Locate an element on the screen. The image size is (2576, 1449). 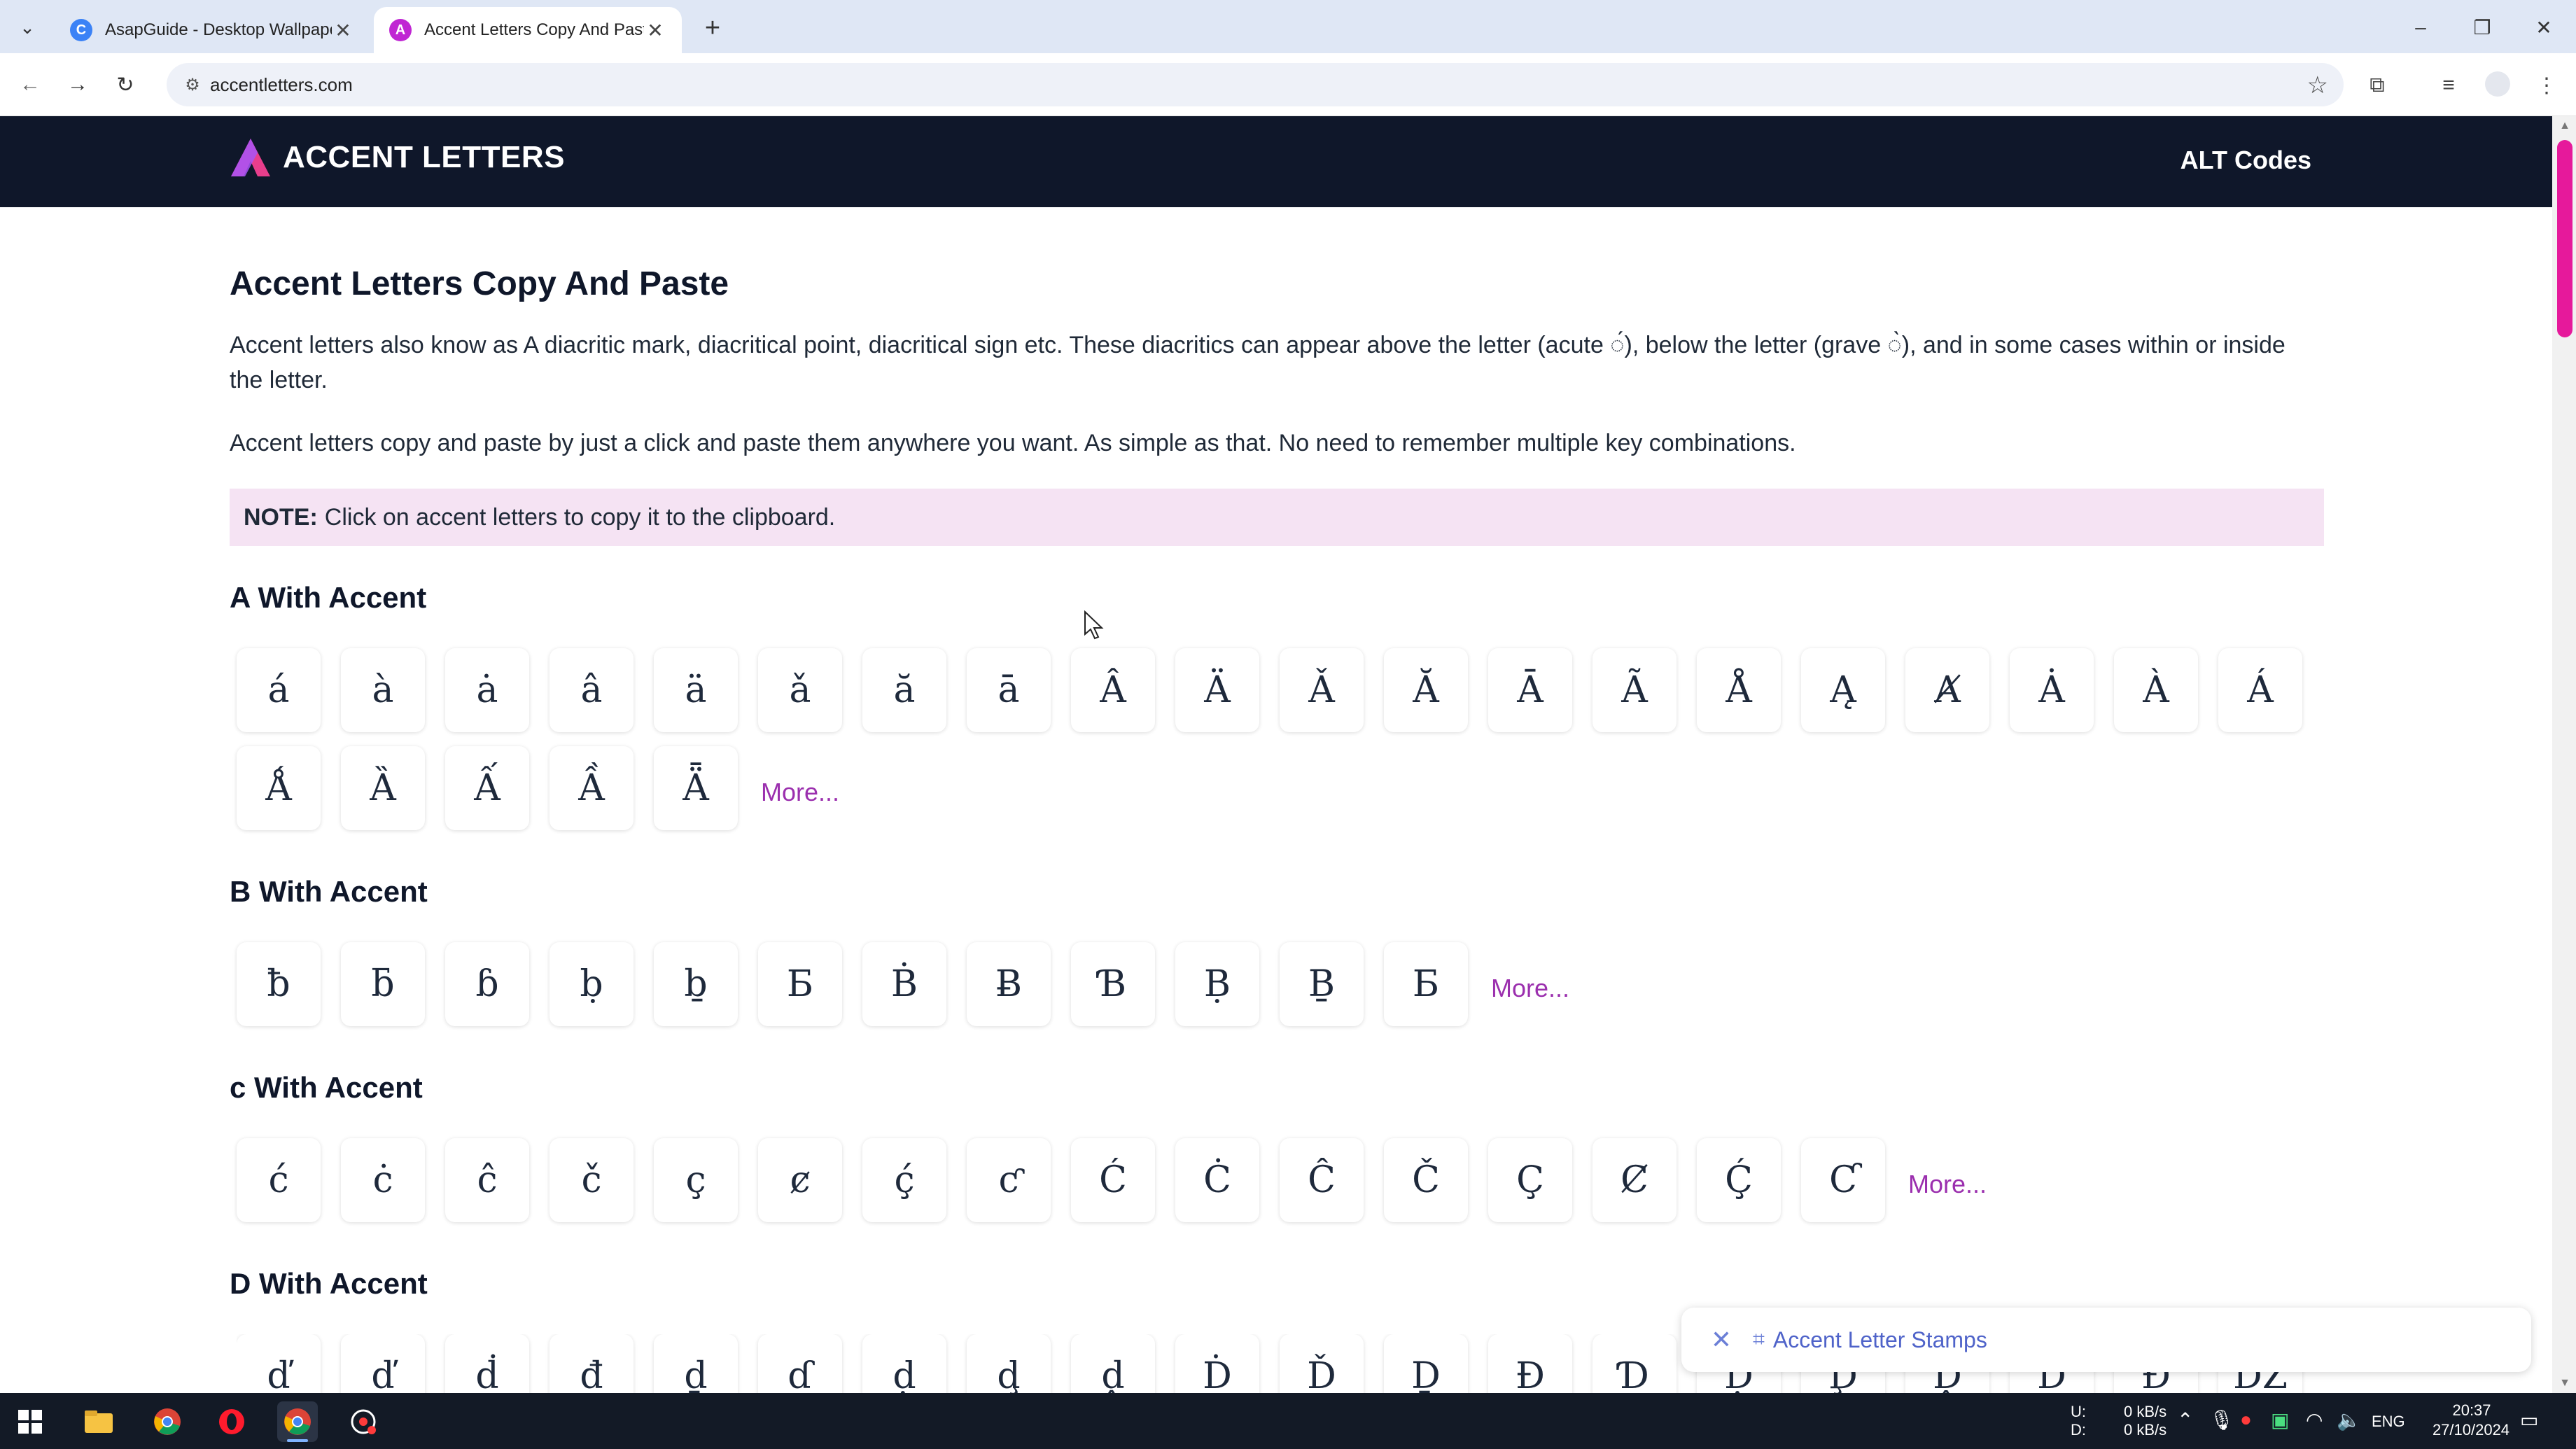
accent-letter-chip: Ą is located at coordinates (1843, 690).